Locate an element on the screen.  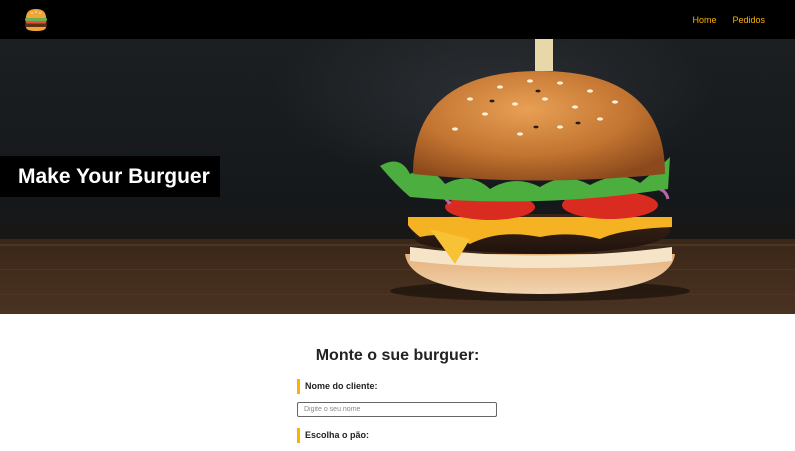
nav-links: Home Pedidos is located at coordinates (728, 20).